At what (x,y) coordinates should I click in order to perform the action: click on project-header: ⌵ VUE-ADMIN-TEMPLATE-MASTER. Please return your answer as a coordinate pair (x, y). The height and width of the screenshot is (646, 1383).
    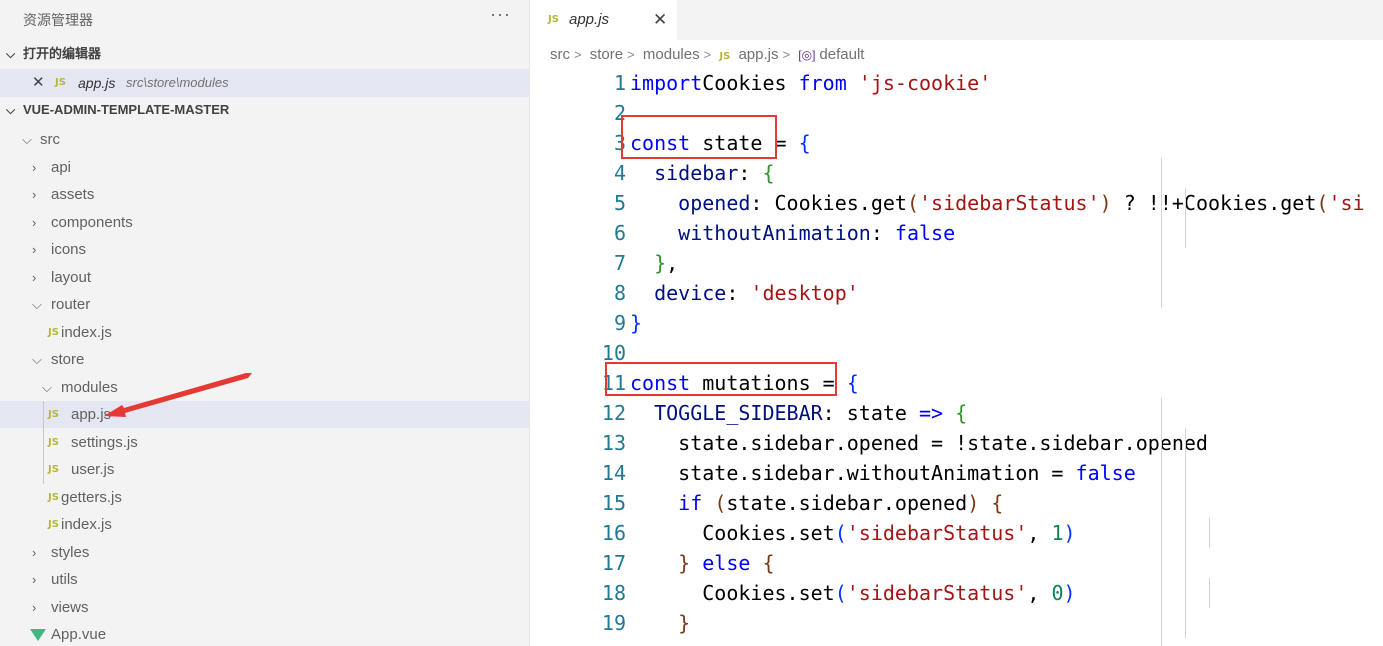
    Looking at the image, I should click on (264, 110).